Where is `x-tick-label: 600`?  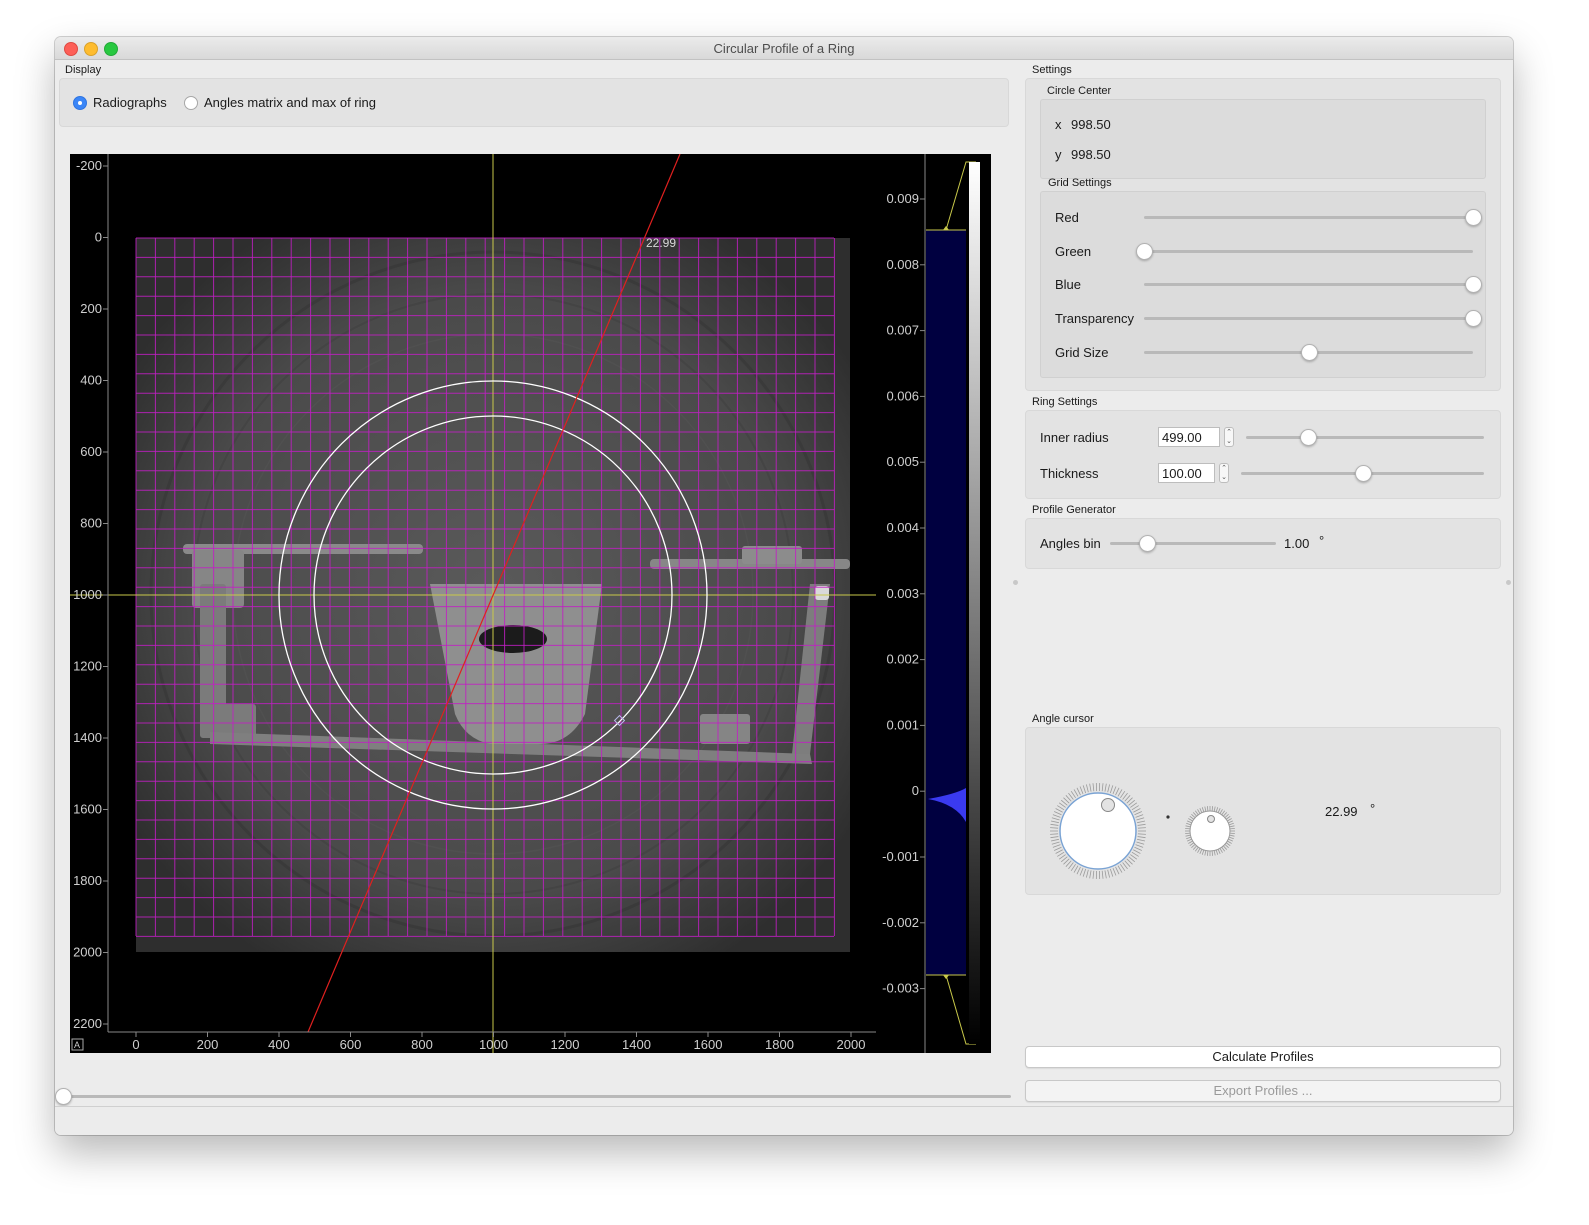 x-tick-label: 600 is located at coordinates (351, 1044).